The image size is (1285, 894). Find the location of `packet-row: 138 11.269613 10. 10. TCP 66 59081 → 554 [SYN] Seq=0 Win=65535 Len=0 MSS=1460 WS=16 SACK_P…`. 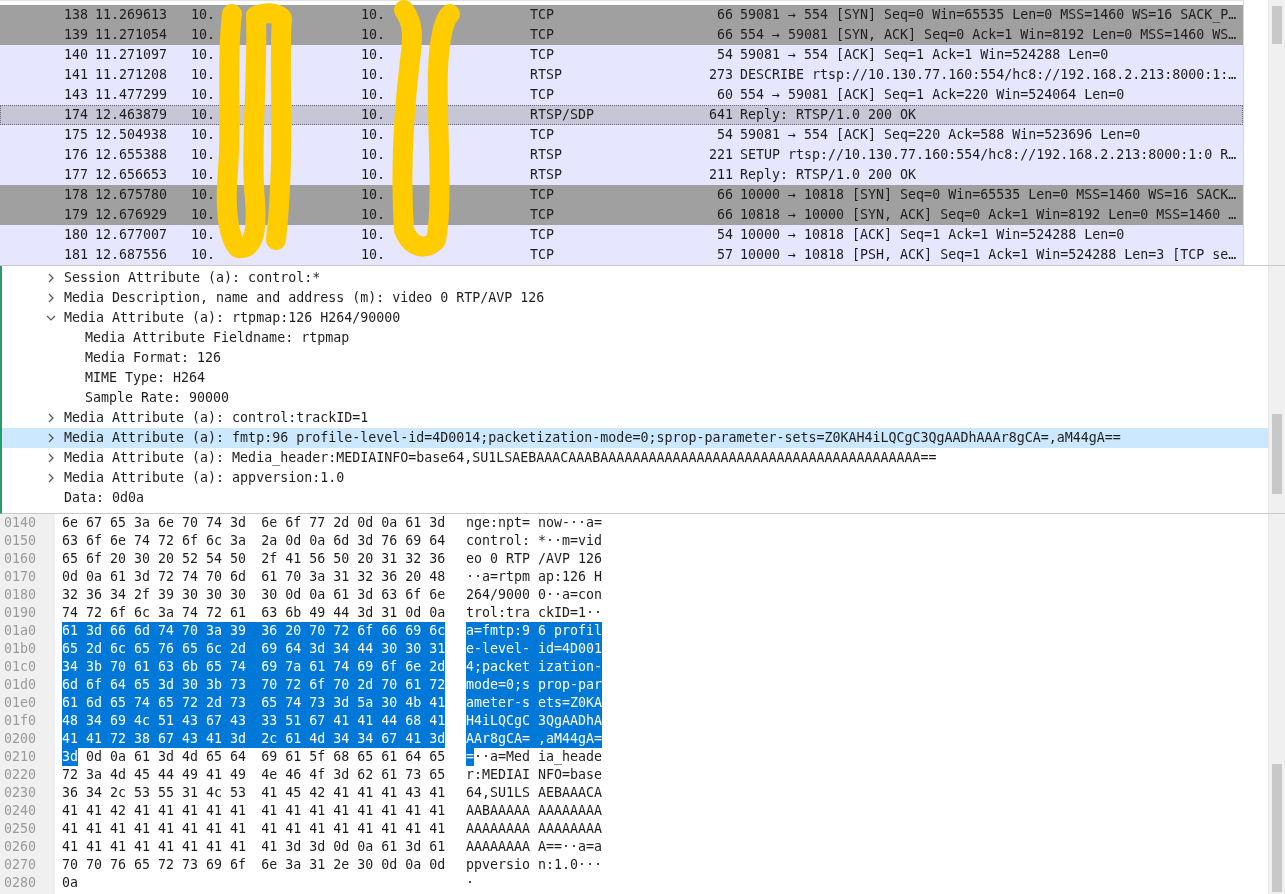

packet-row: 138 11.269613 10. 10. TCP 66 59081 → 554 [SYN] Seq=0 Win=65535 Len=0 MSS=1460 WS=16 SACK_P… is located at coordinates (622, 15).